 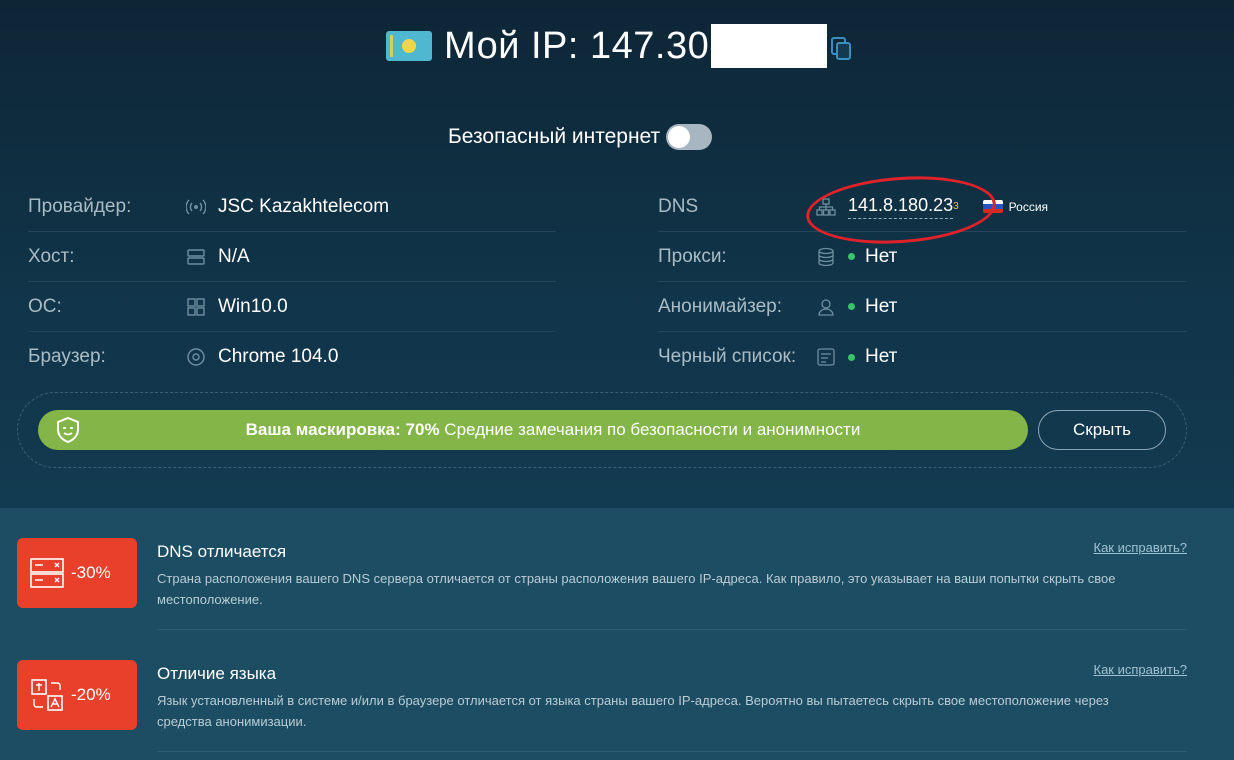 What do you see at coordinates (826, 357) in the screenshot?
I see `list-icon` at bounding box center [826, 357].